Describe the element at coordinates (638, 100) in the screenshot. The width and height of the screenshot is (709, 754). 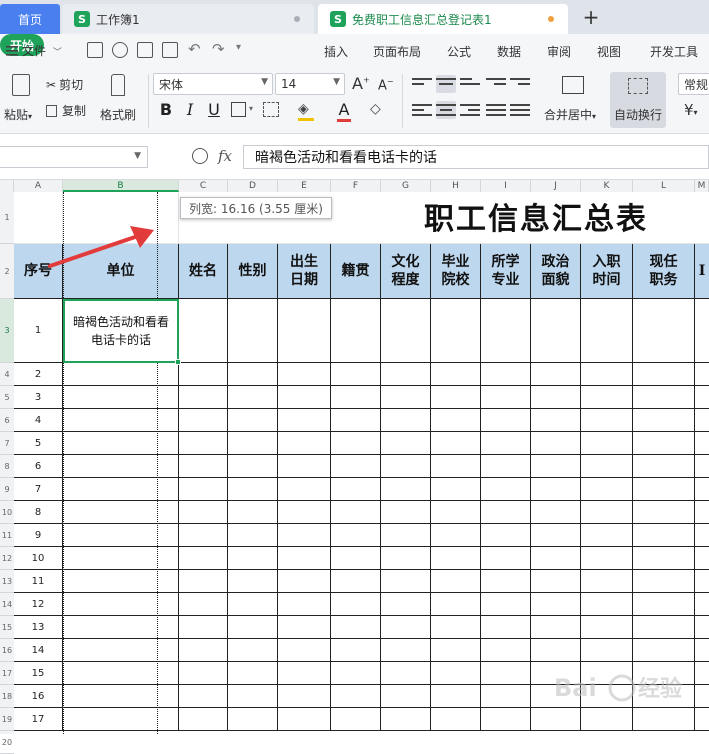
I see `wrap-text-button: 自动换行` at that location.